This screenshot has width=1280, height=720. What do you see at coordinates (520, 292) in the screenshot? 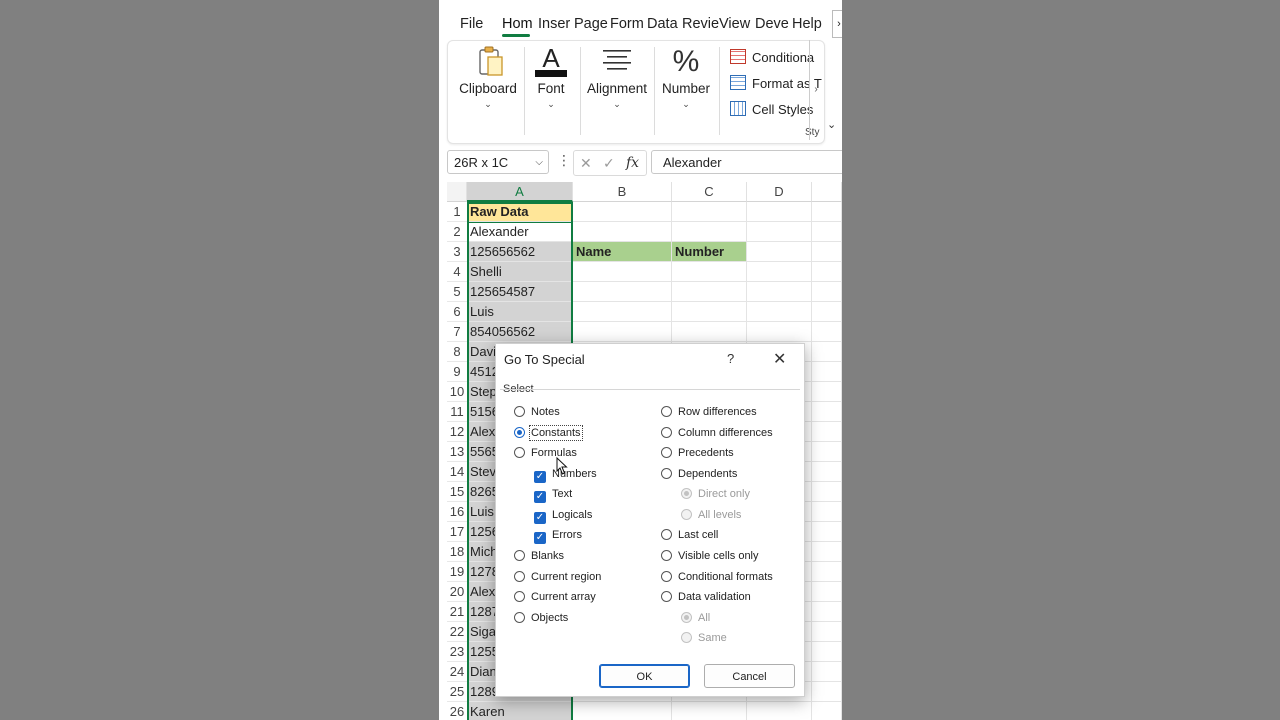
I see `cell-a5: 125654587` at bounding box center [520, 292].